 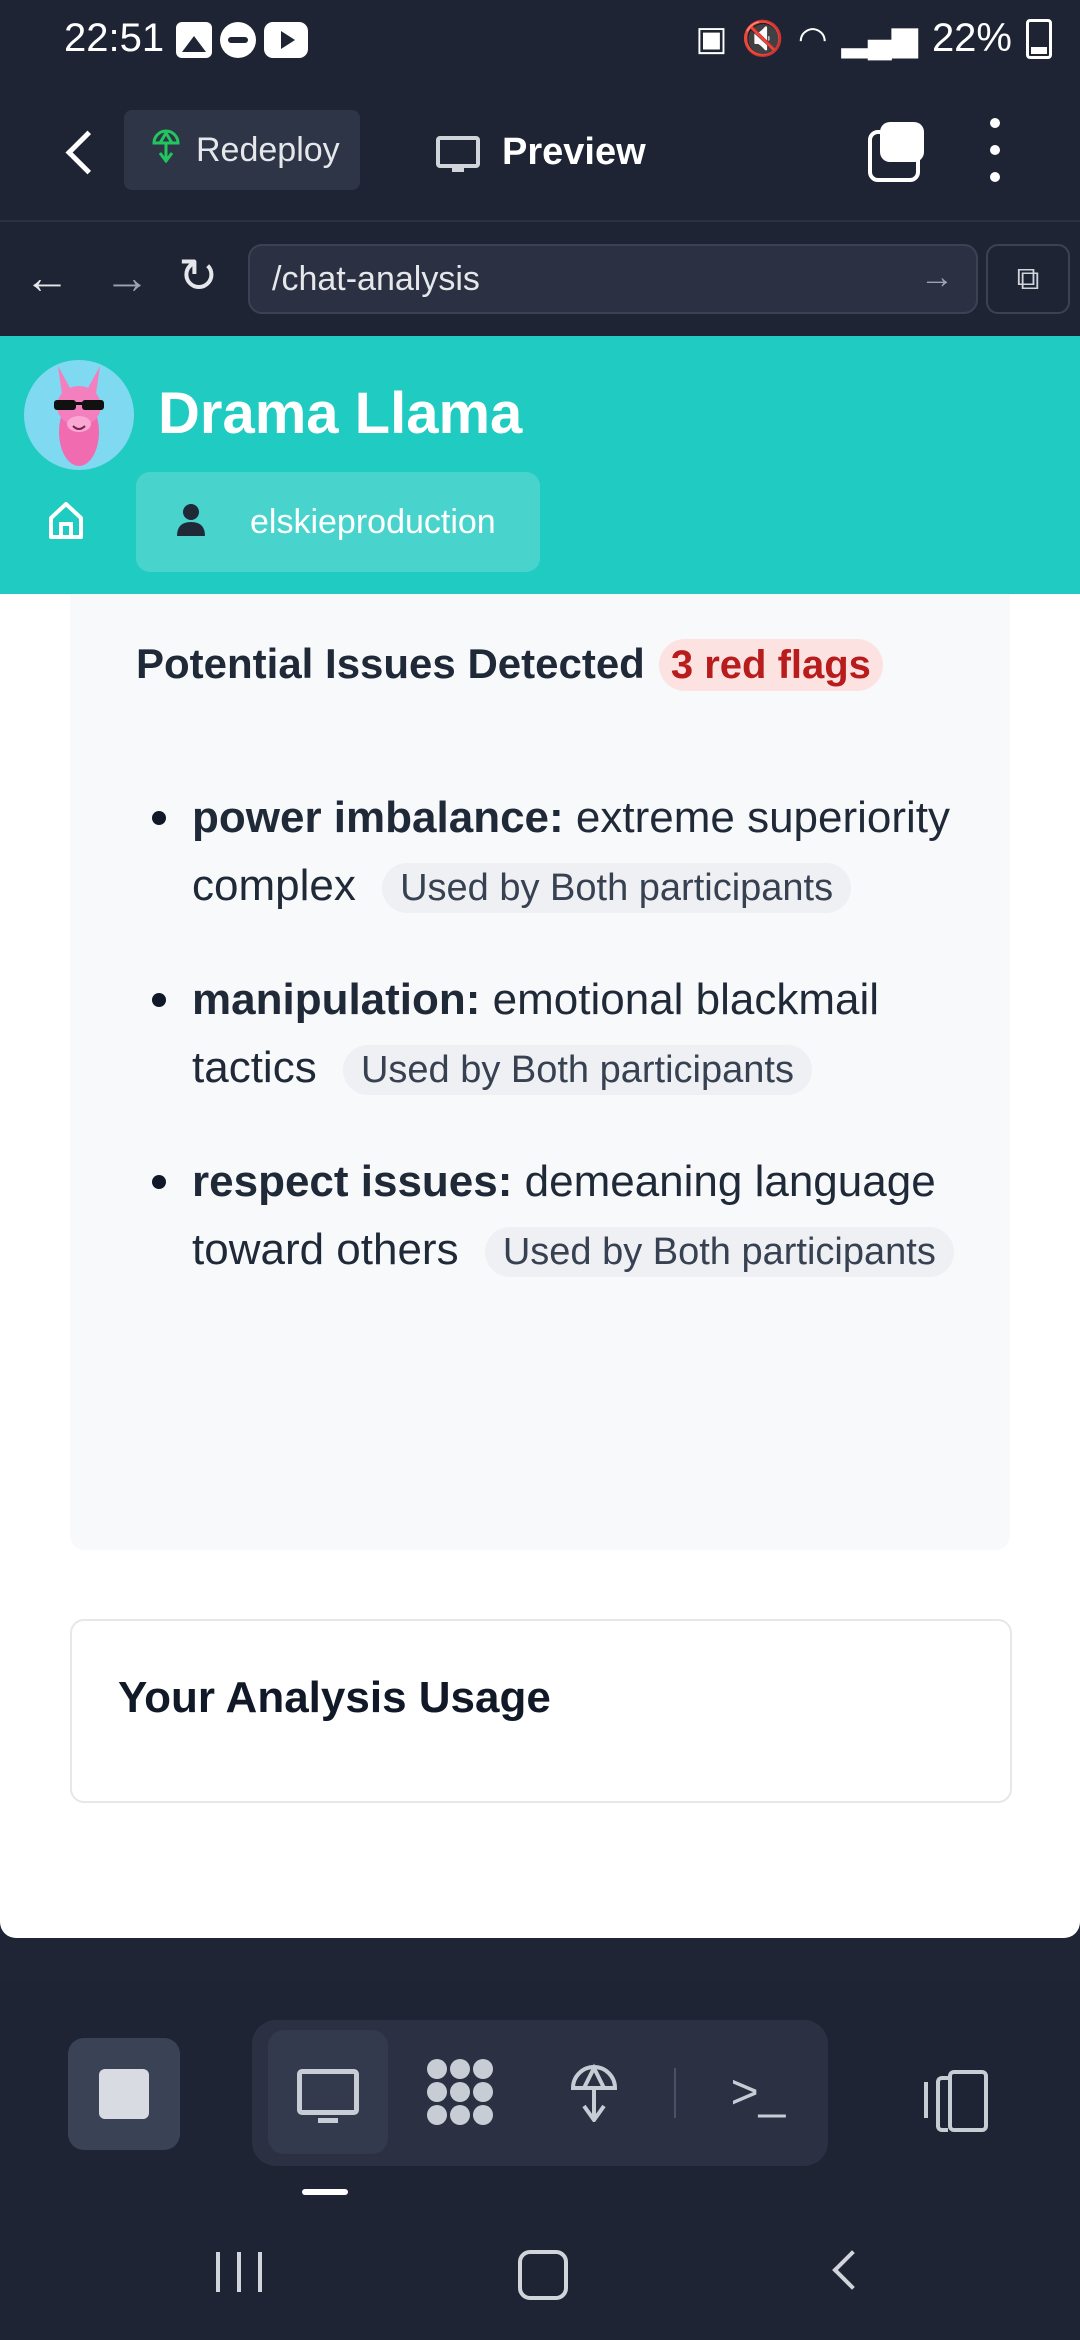 I want to click on open-external-button: ⧉, so click(x=1028, y=279).